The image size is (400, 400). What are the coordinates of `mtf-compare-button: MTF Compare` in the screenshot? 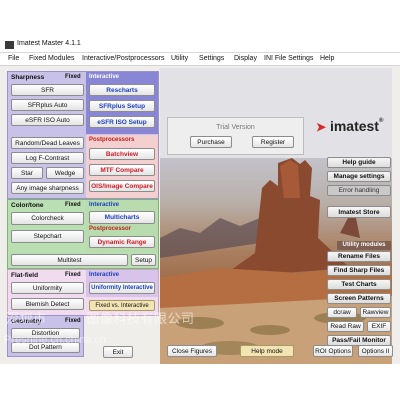 It's located at (122, 170).